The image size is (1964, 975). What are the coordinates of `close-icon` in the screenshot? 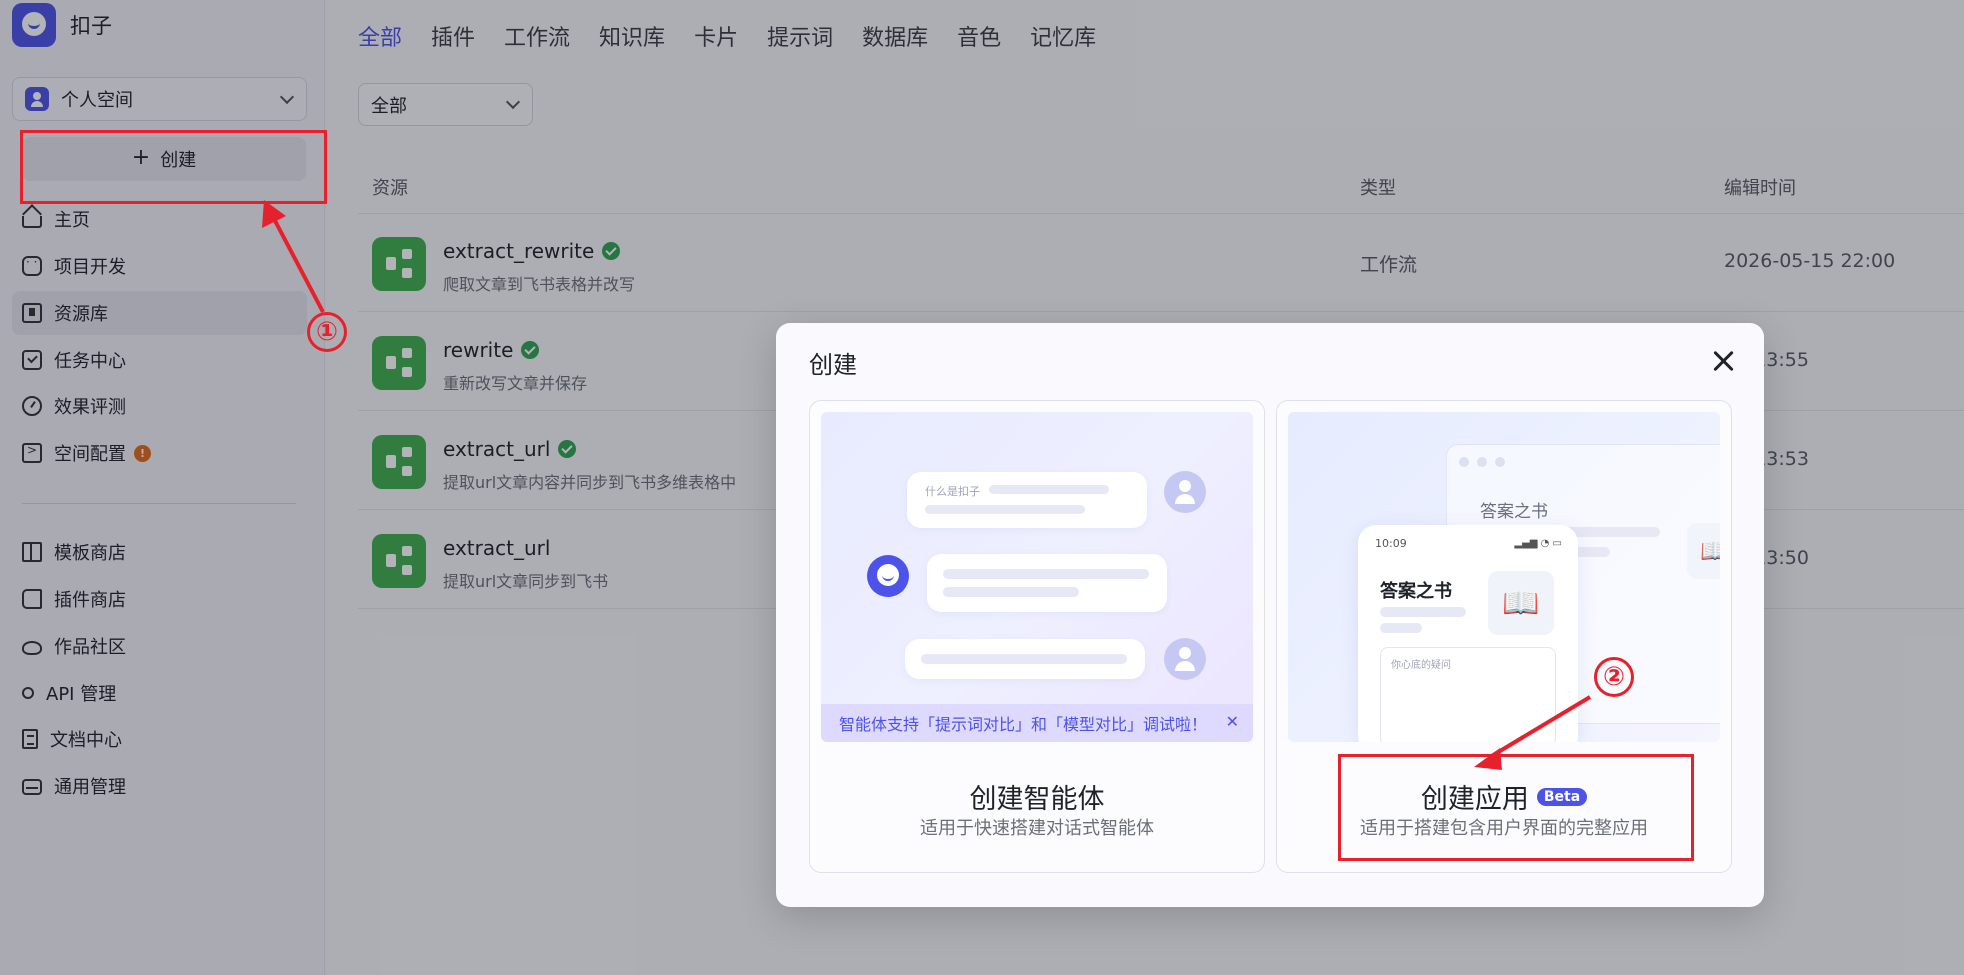 It's located at (1723, 361).